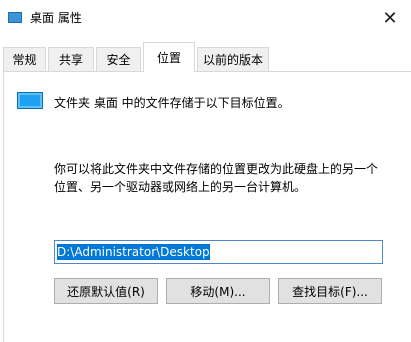 This screenshot has height=342, width=411. Describe the element at coordinates (118, 59) in the screenshot. I see `tab-security: 安全` at that location.